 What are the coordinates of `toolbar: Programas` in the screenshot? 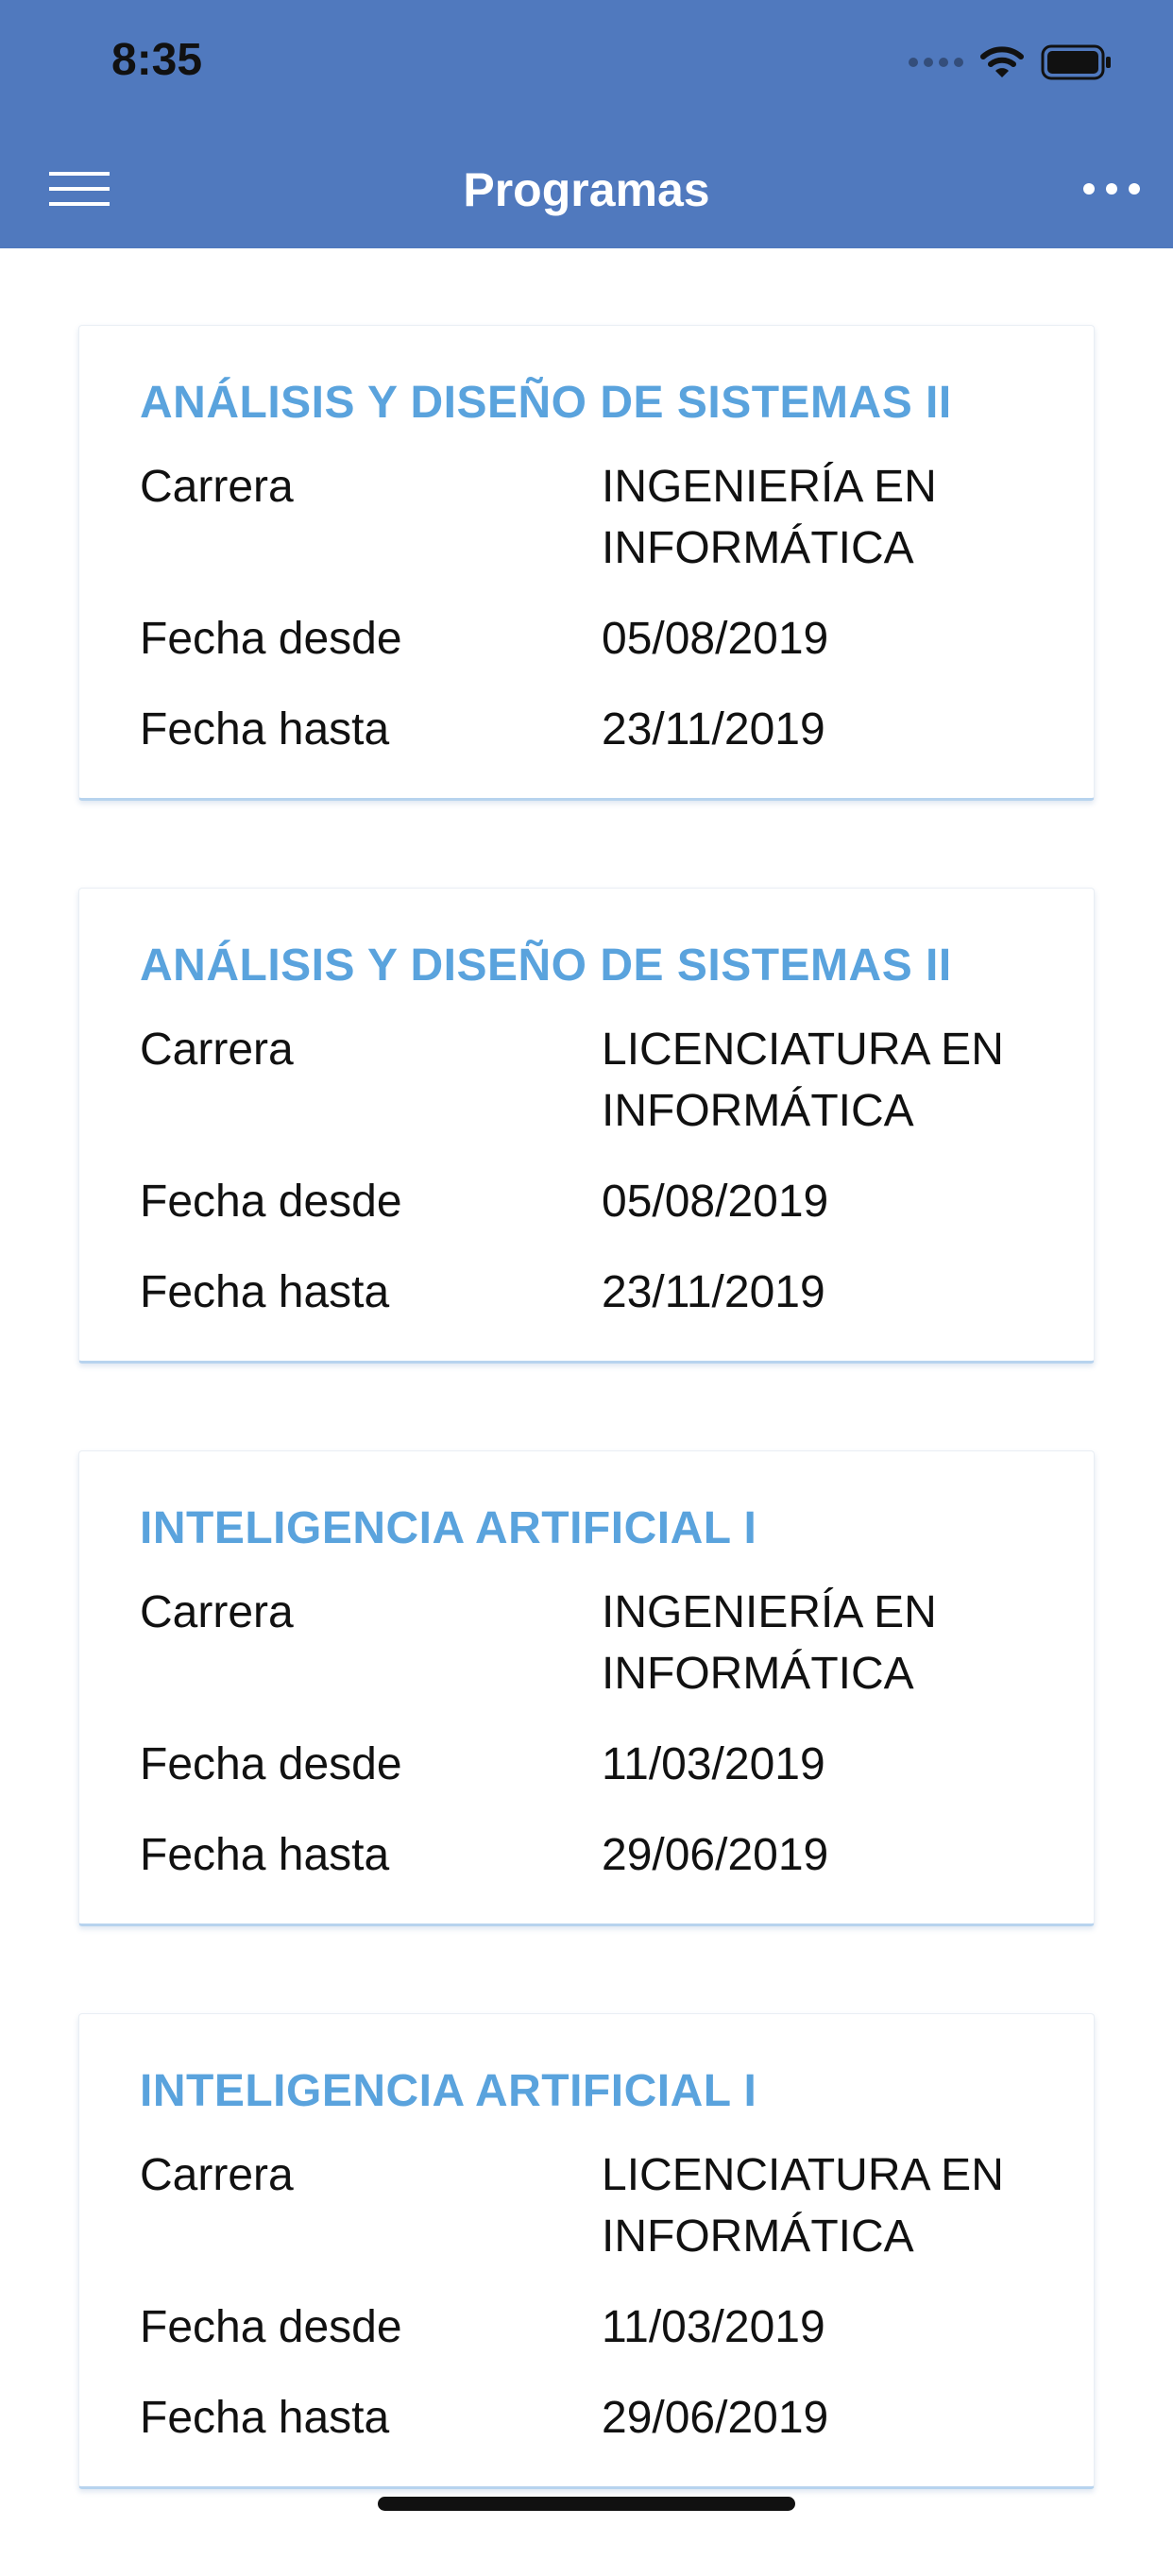 It's located at (586, 189).